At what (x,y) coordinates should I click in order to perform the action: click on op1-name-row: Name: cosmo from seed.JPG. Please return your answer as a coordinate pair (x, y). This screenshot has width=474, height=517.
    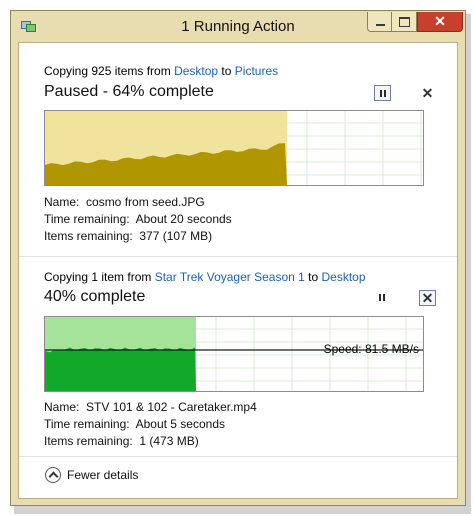
    Looking at the image, I should click on (124, 202).